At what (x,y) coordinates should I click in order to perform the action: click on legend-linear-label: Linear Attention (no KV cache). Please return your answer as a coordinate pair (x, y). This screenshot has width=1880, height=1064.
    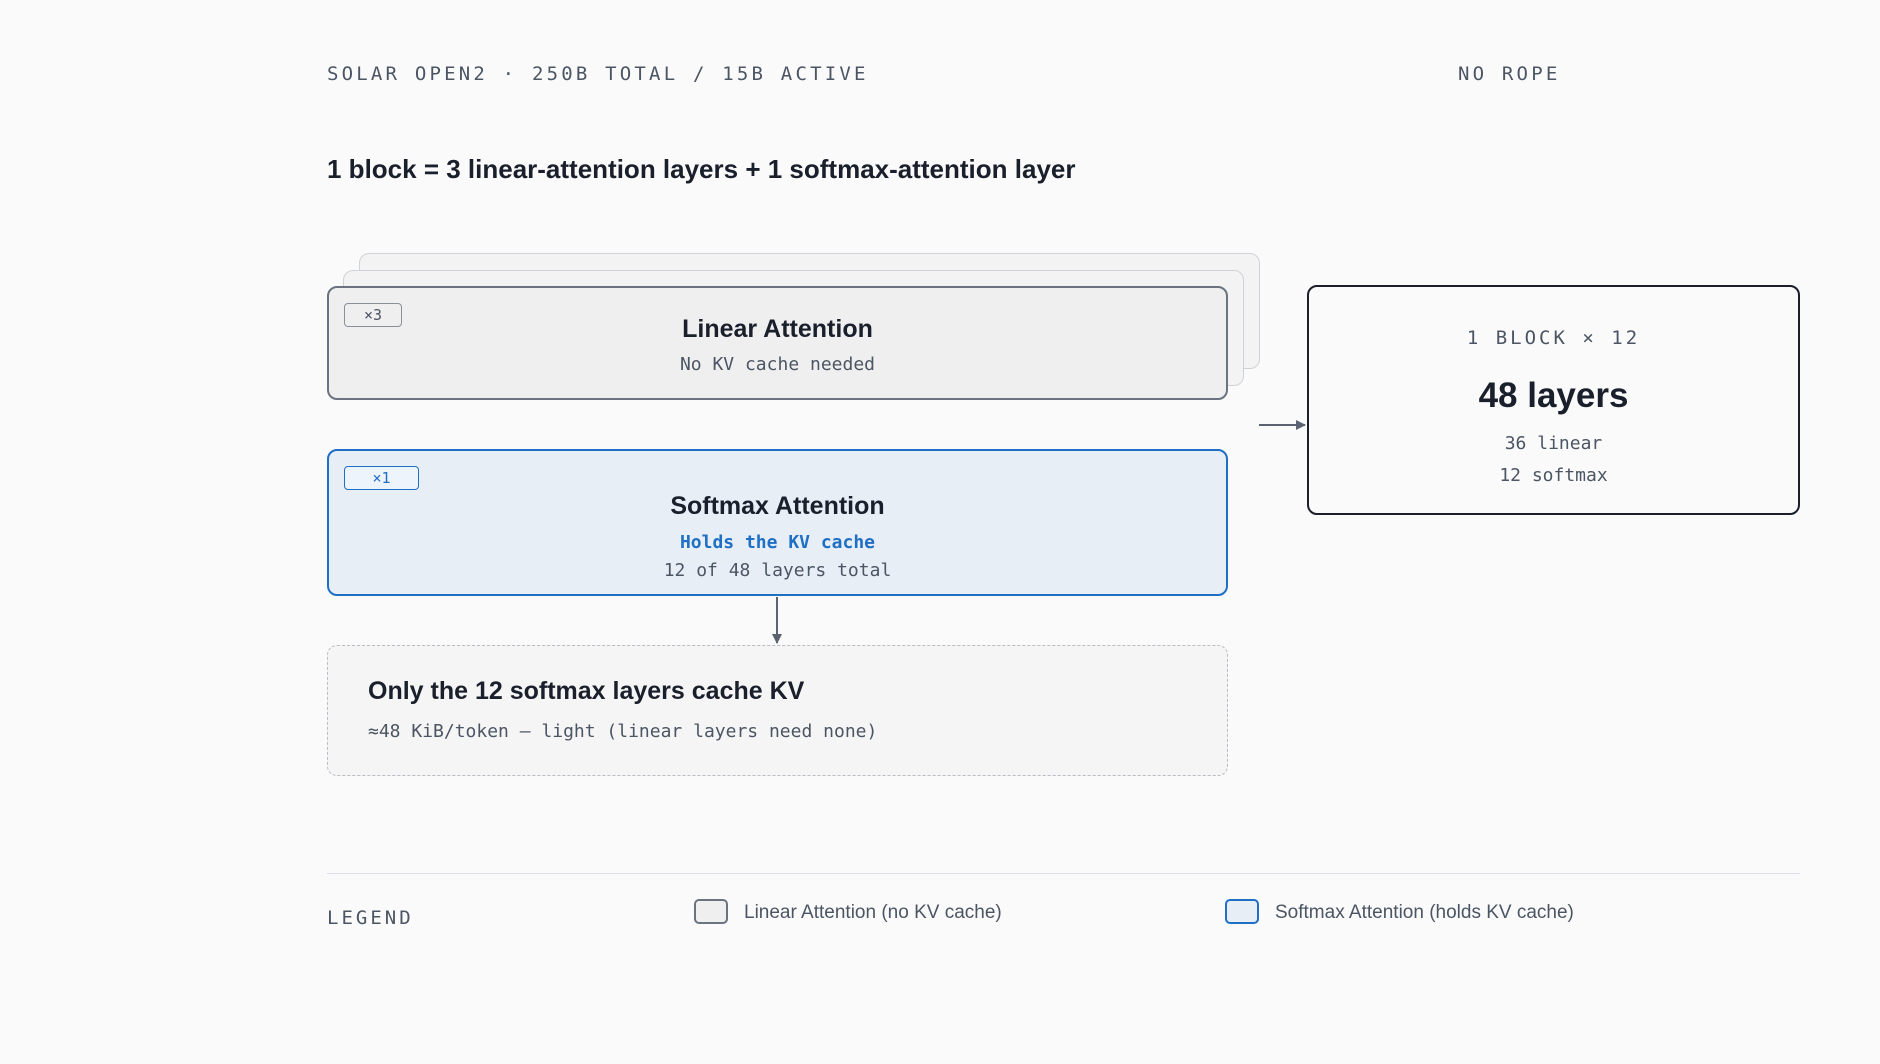
    Looking at the image, I should click on (873, 912).